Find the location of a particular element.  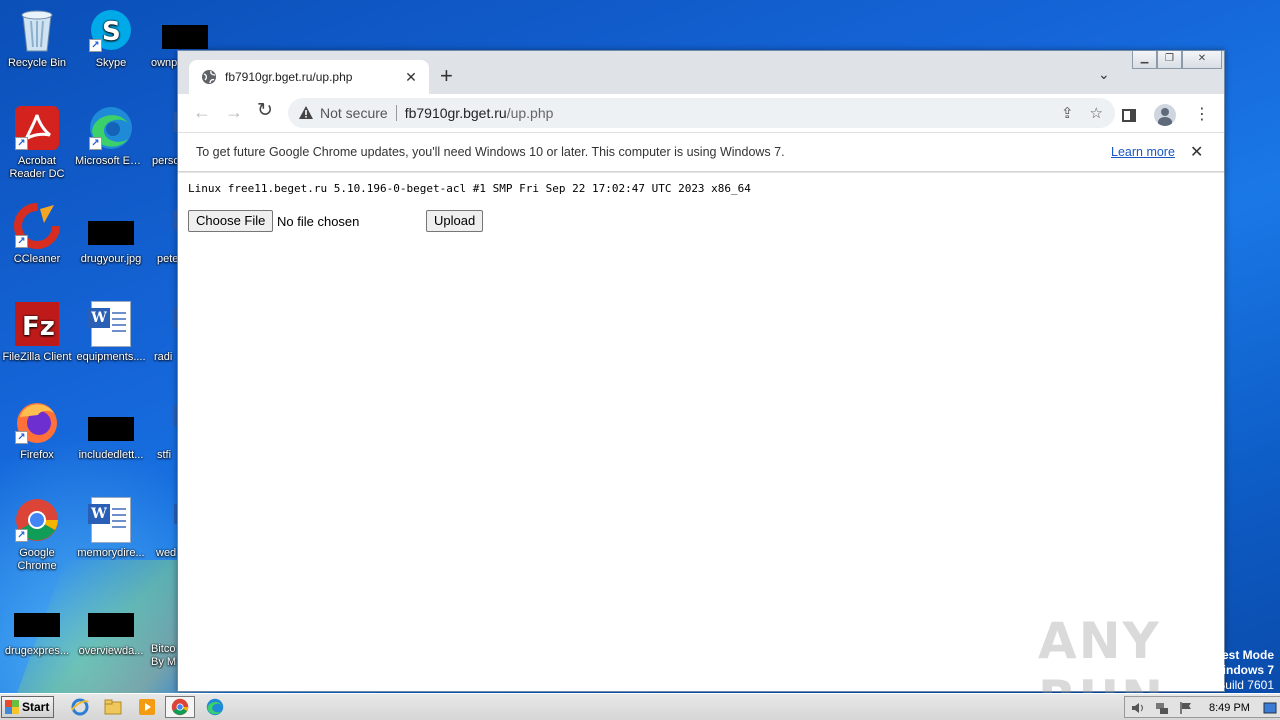

tab-close-icon: ✕ is located at coordinates (411, 77).